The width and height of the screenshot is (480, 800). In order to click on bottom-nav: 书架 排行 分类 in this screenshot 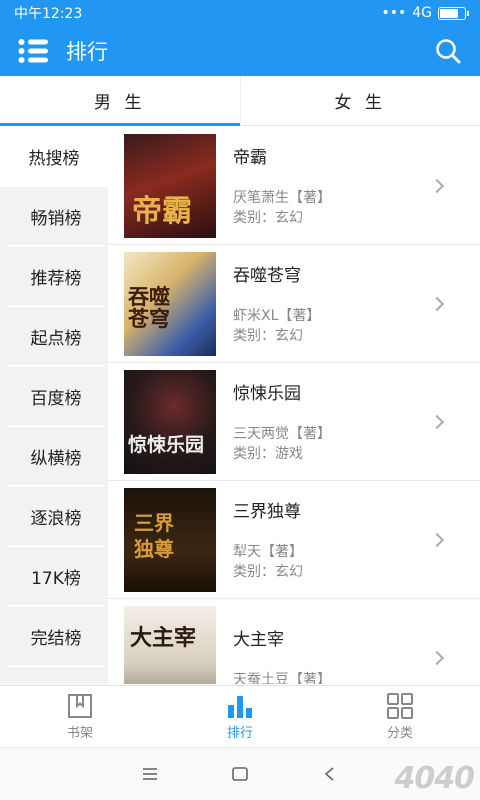, I will do `click(240, 716)`.